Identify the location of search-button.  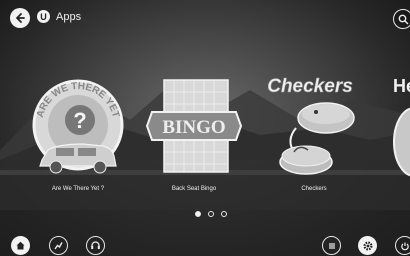
(401, 19).